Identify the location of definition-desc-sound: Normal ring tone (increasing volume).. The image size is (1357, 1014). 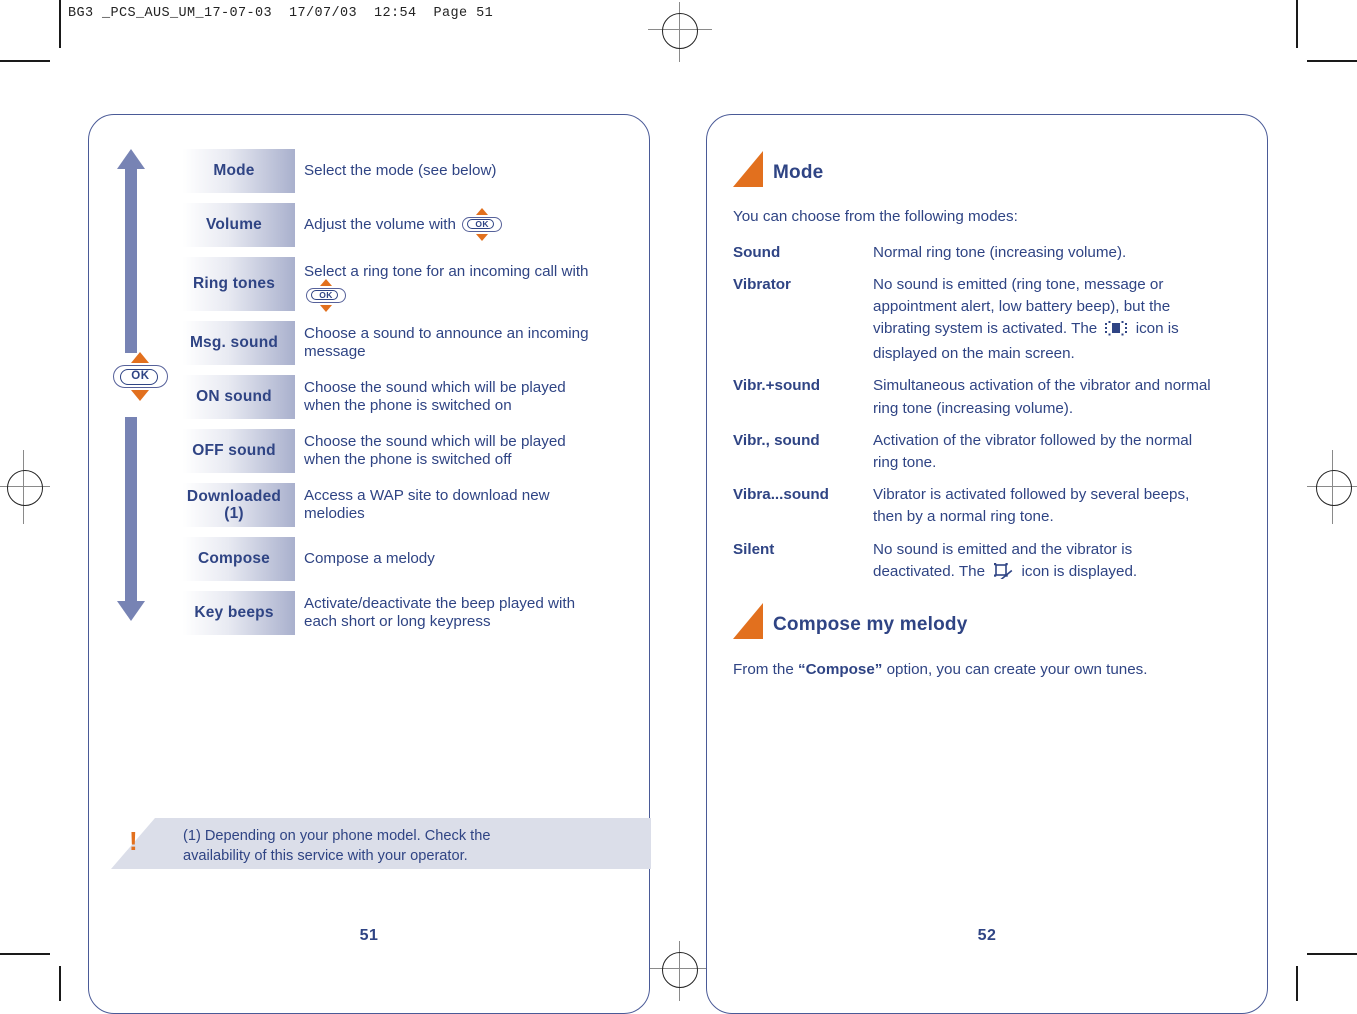
(1058, 253).